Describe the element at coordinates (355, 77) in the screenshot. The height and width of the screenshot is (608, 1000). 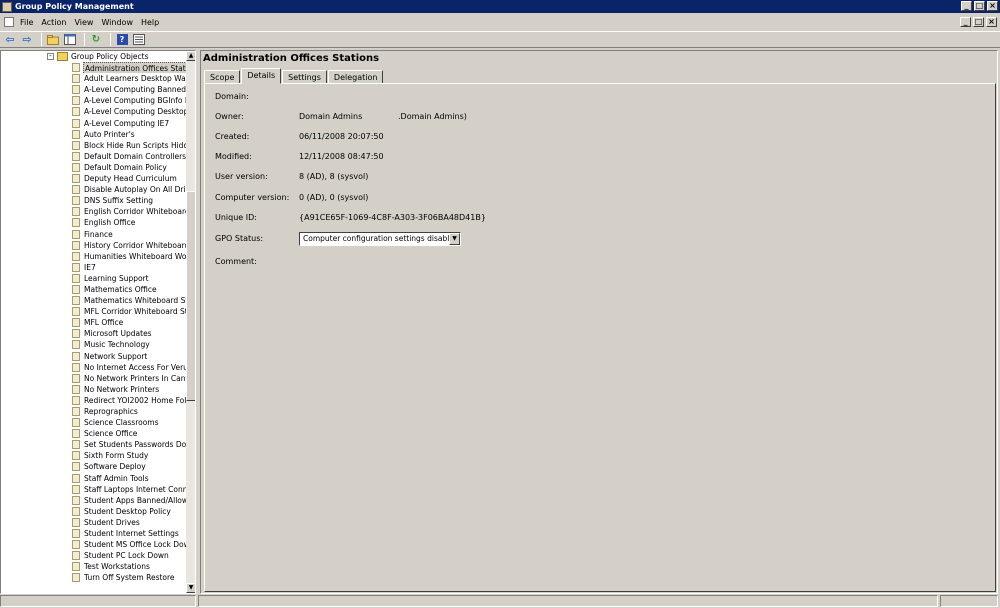
I see `tab-delegation: Delegation` at that location.